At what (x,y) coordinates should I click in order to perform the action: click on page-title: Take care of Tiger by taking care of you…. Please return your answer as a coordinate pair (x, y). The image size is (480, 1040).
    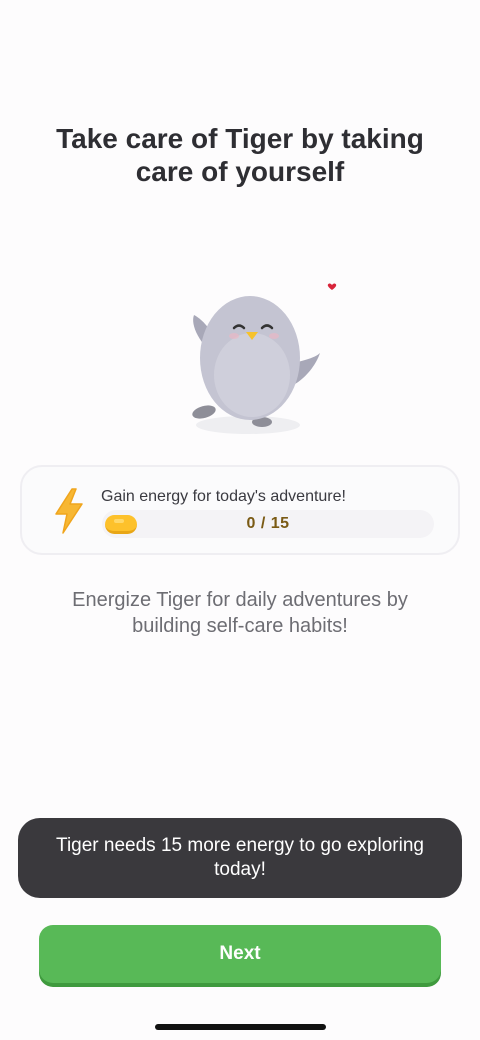
    Looking at the image, I should click on (240, 155).